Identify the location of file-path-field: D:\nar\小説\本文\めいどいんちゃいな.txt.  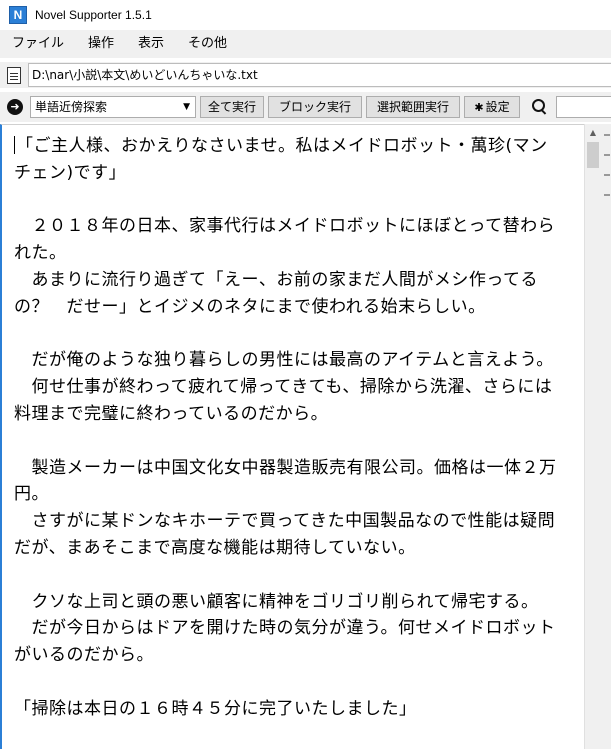
(319, 75).